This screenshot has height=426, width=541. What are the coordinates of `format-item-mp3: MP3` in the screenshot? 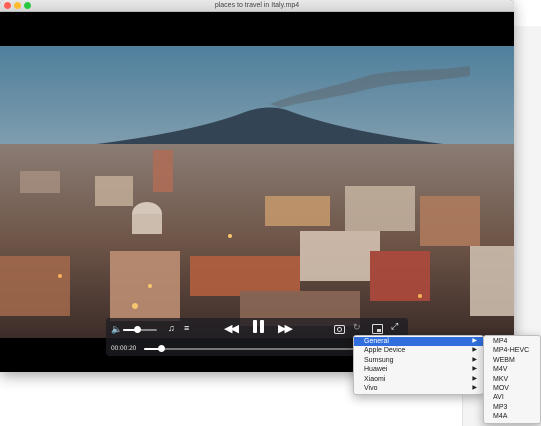 It's located at (512, 407).